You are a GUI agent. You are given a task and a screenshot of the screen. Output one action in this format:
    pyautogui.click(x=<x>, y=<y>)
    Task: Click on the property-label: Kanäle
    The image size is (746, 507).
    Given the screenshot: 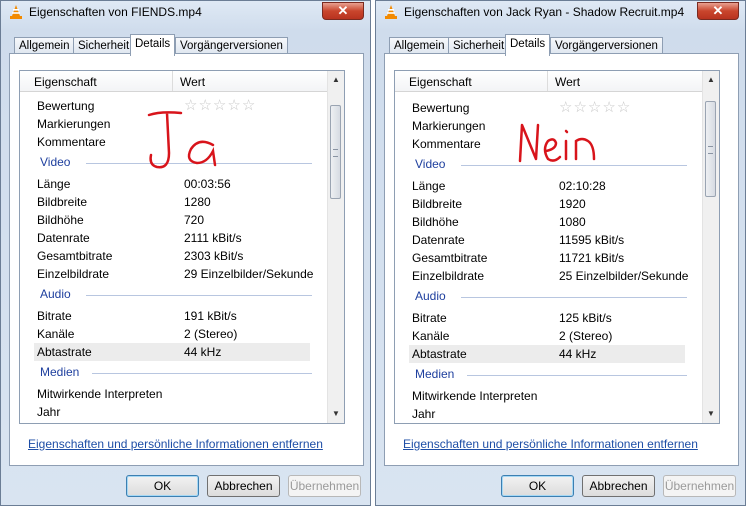 What is the action you would take?
    pyautogui.click(x=56, y=334)
    